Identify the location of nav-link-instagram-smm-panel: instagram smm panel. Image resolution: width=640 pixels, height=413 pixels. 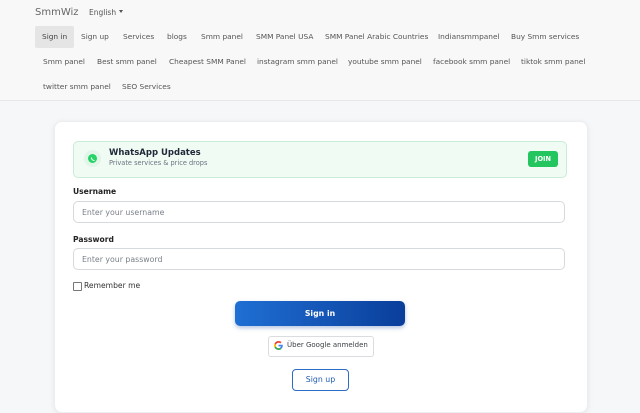
(297, 62).